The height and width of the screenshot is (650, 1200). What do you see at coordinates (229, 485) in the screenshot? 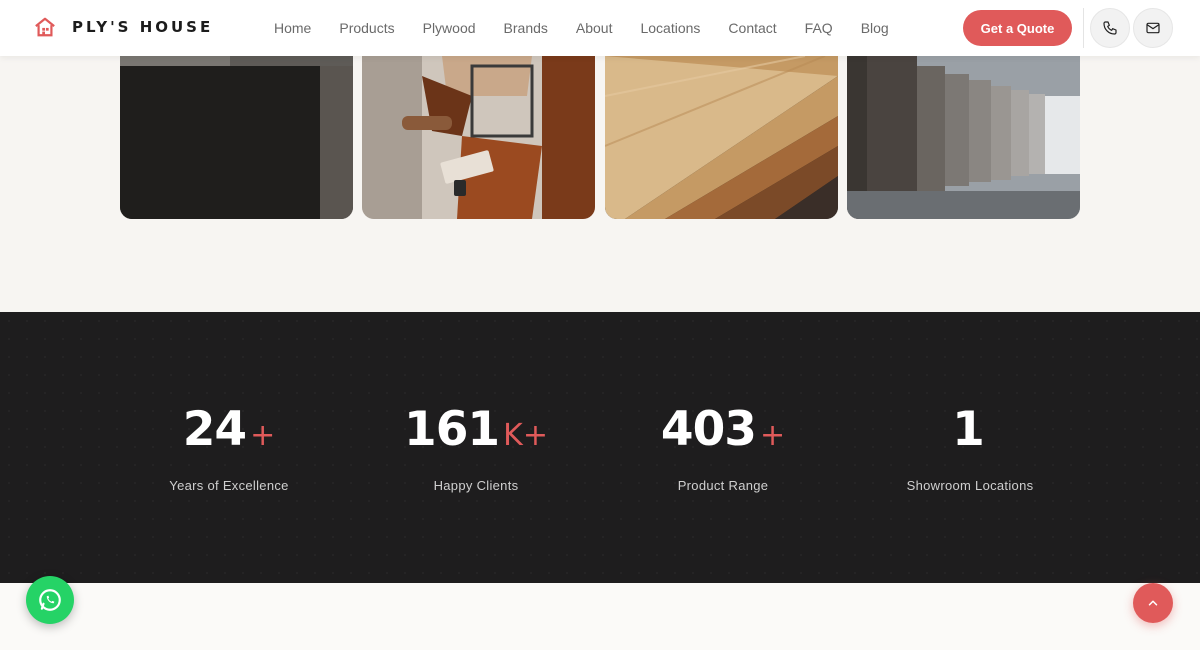
I see `stat-label: Years of Excellence` at bounding box center [229, 485].